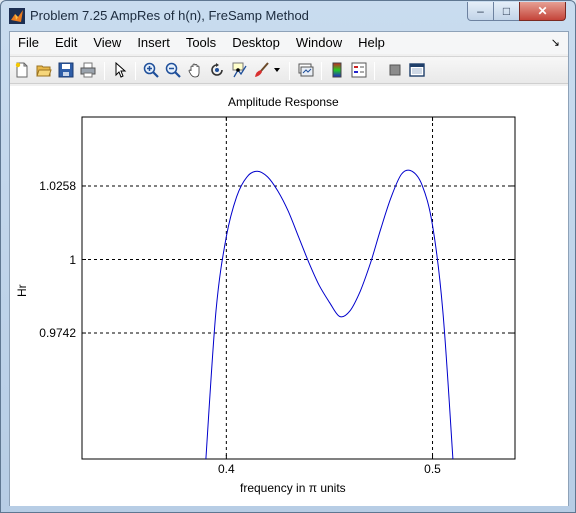 The height and width of the screenshot is (513, 576). Describe the element at coordinates (72, 259) in the screenshot. I see `y-tick-label: 1` at that location.